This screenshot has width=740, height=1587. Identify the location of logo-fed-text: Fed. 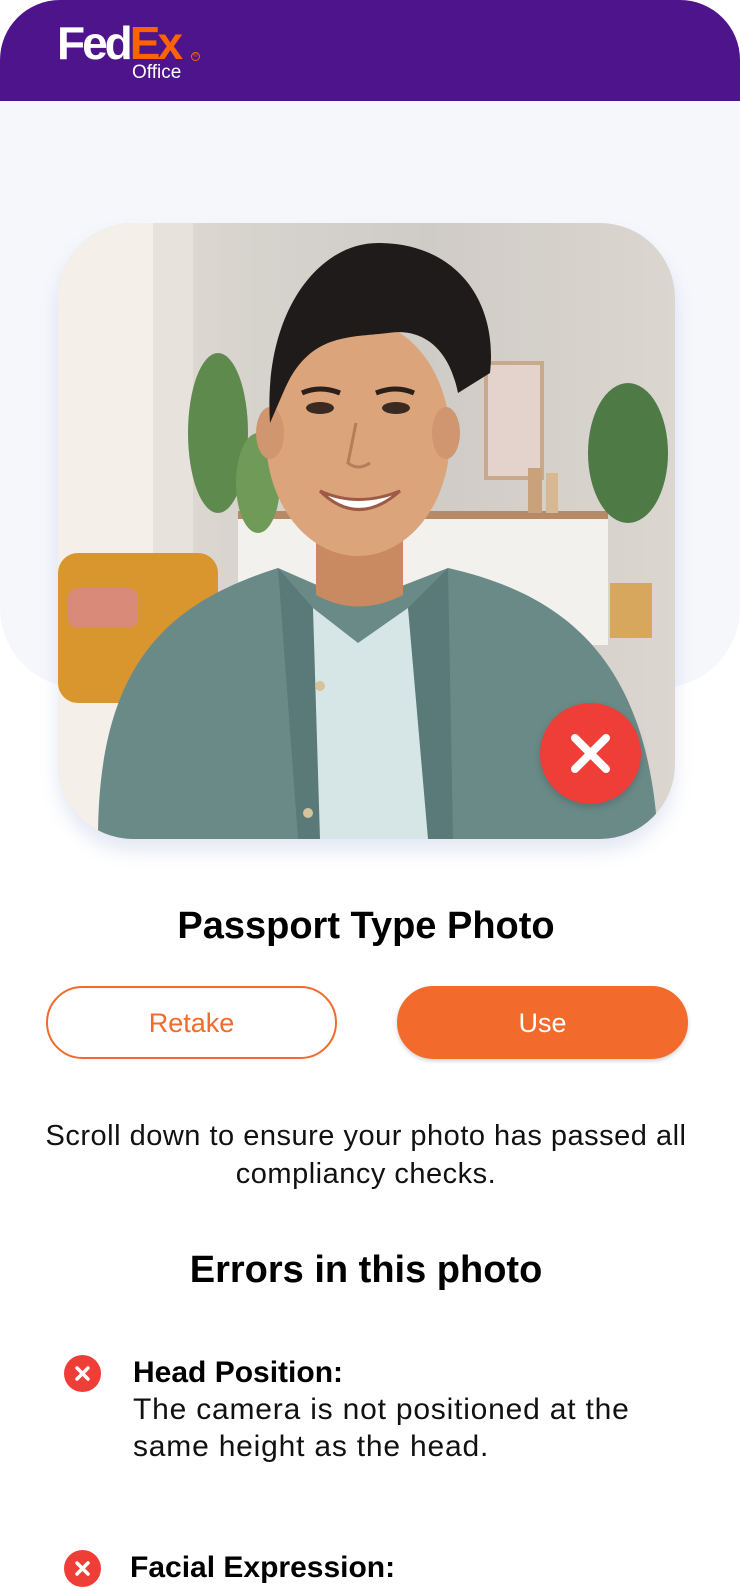
(95, 43).